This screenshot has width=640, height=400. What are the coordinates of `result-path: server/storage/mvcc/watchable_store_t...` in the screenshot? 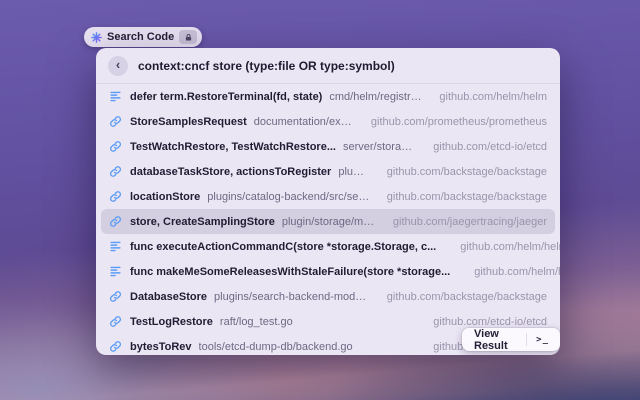 It's located at (380, 146).